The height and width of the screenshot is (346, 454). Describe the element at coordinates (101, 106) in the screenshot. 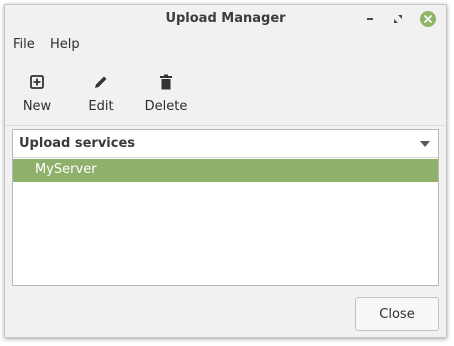

I see `edit-button-label: Edit` at that location.